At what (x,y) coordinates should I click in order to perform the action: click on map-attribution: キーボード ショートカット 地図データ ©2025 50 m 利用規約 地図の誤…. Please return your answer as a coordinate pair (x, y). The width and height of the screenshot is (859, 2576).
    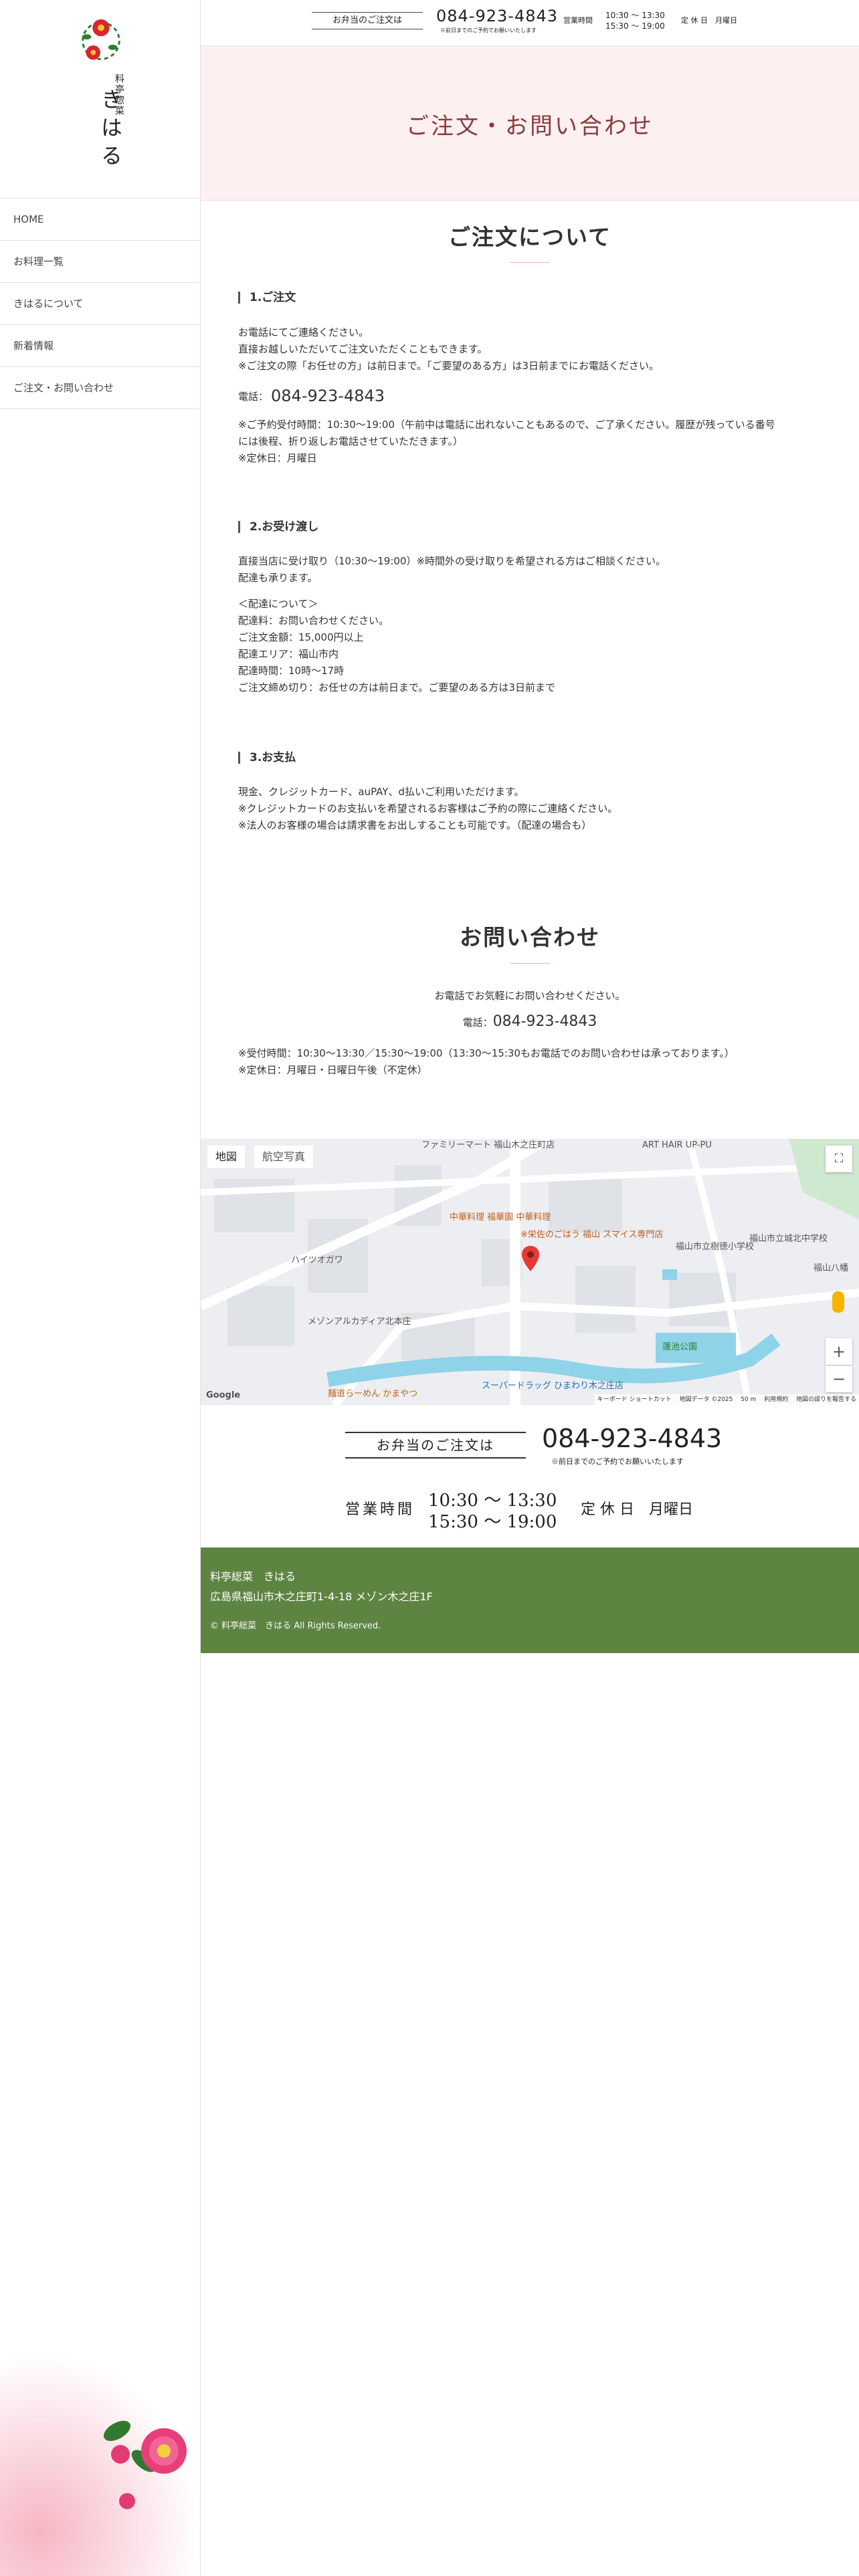
    Looking at the image, I should click on (726, 1399).